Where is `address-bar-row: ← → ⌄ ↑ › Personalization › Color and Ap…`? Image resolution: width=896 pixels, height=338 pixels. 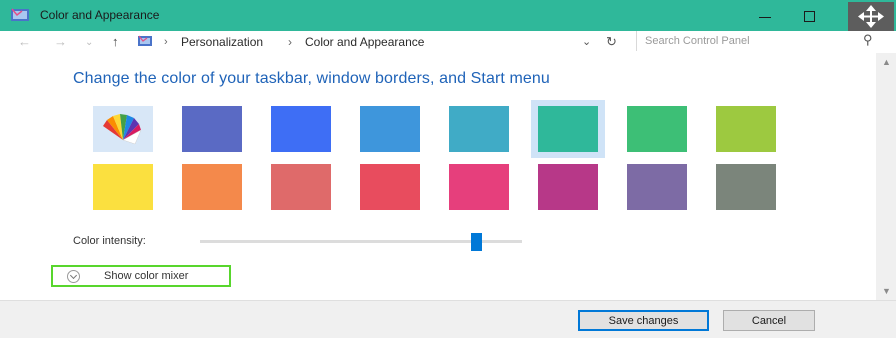
address-bar-row: ← → ⌄ ↑ › Personalization › Color and Ap… is located at coordinates (448, 42).